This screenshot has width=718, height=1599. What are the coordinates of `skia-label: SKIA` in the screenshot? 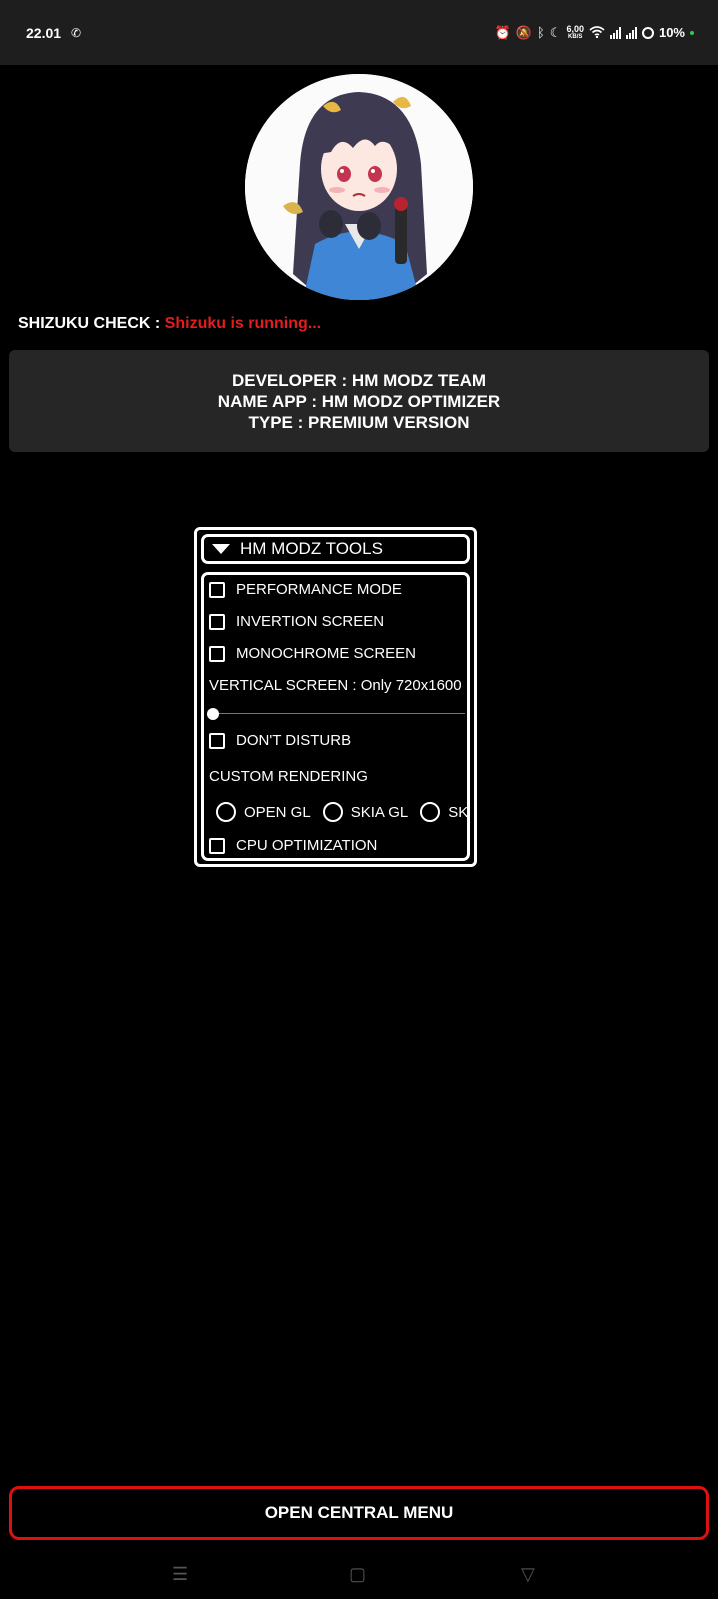 It's located at (458, 812).